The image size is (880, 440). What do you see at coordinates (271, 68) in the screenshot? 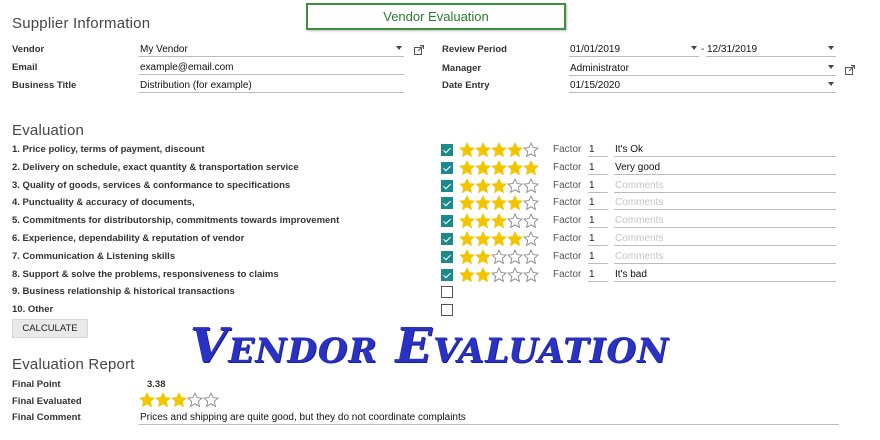
I see `email-field: example@email.com` at bounding box center [271, 68].